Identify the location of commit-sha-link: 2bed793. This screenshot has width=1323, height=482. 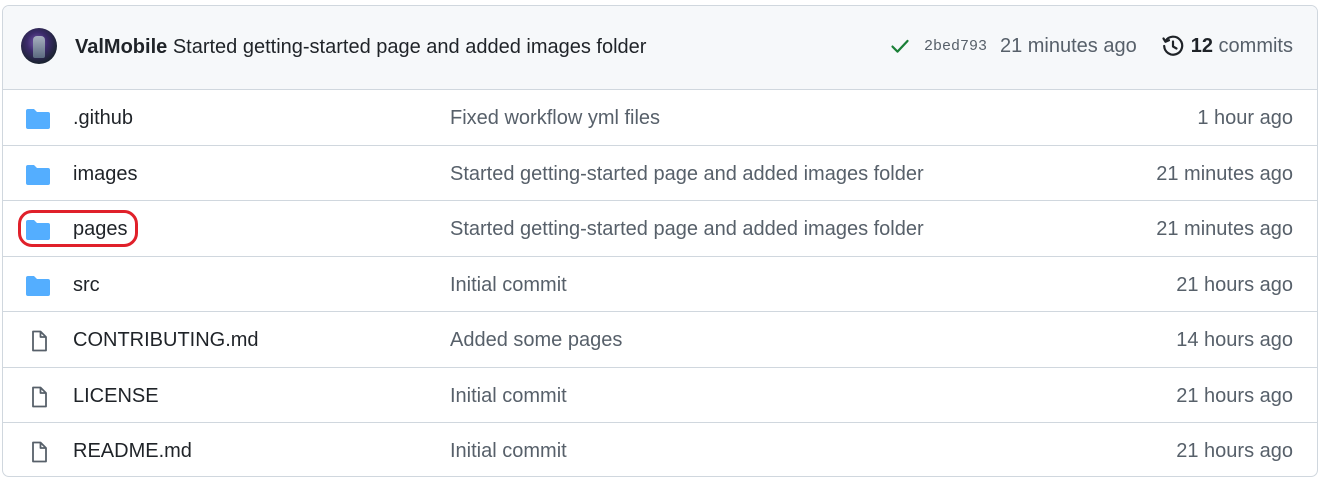
(955, 46).